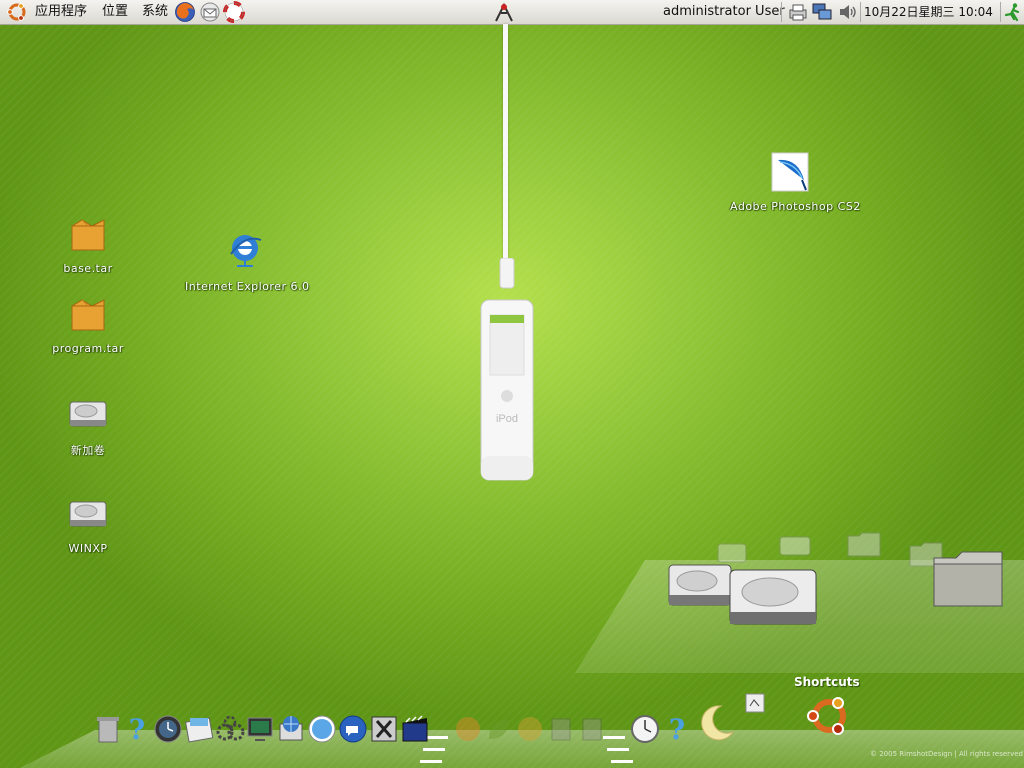  I want to click on time-icon, so click(645, 729).